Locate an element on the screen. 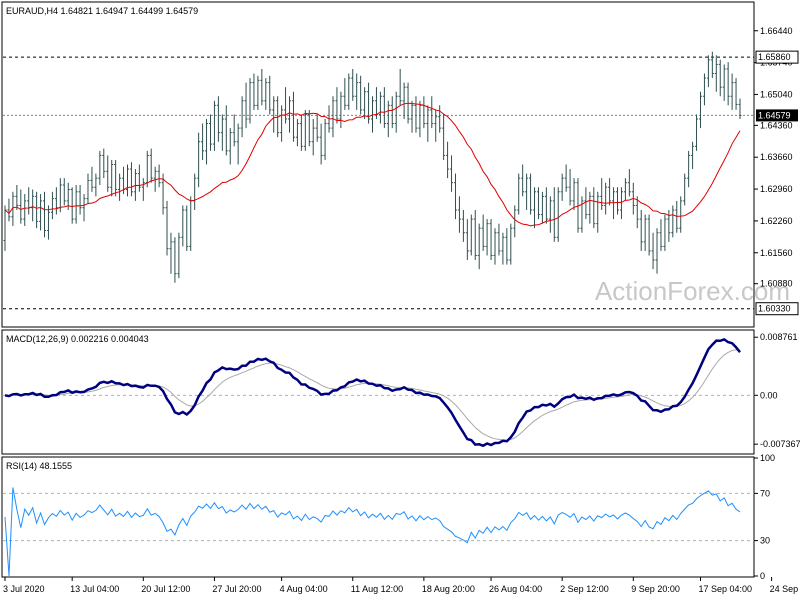 The height and width of the screenshot is (605, 800). time-tick-label: 27 Jul 20:00 is located at coordinates (236, 589).